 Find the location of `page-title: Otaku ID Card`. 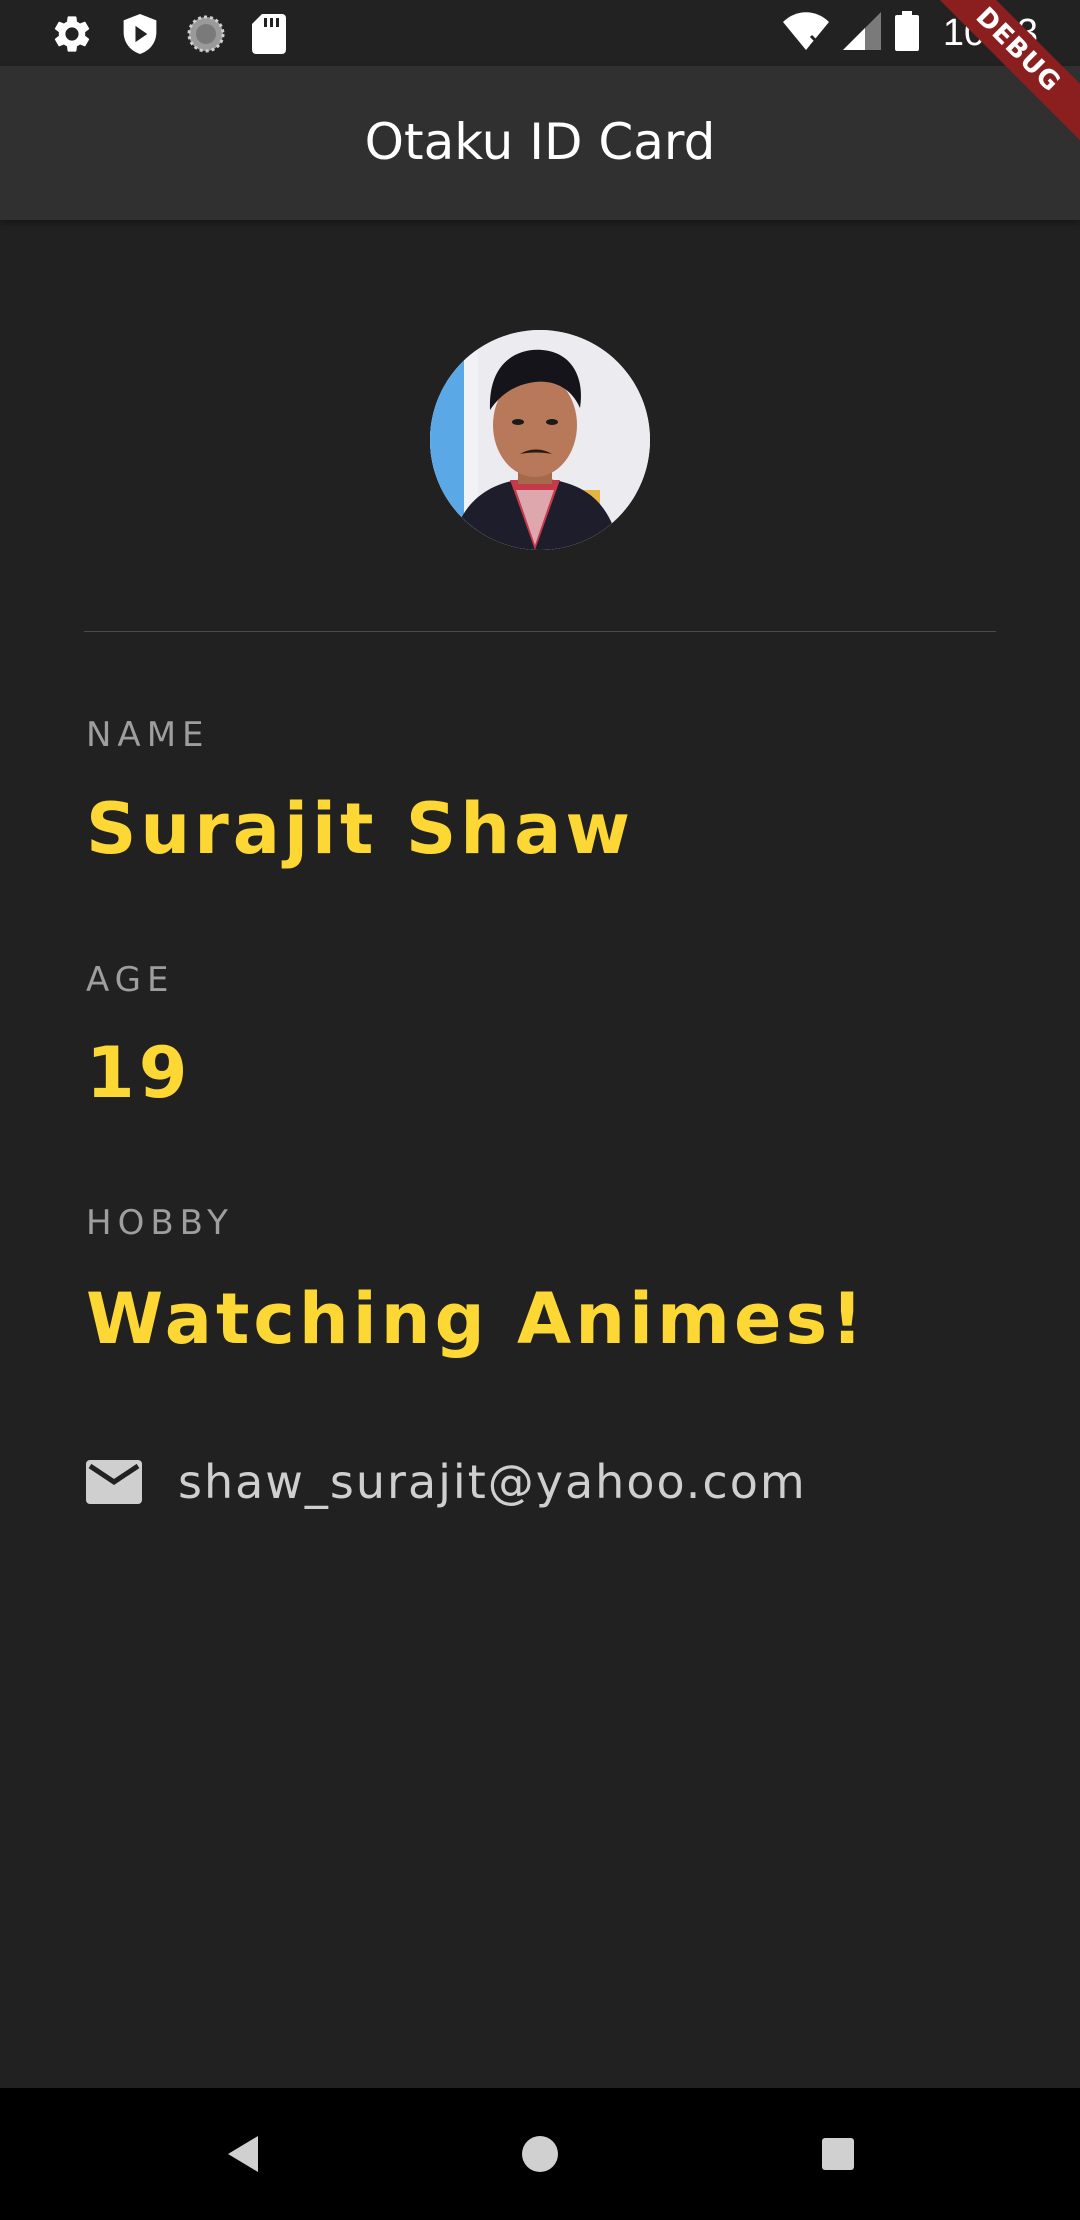

page-title: Otaku ID Card is located at coordinates (540, 142).